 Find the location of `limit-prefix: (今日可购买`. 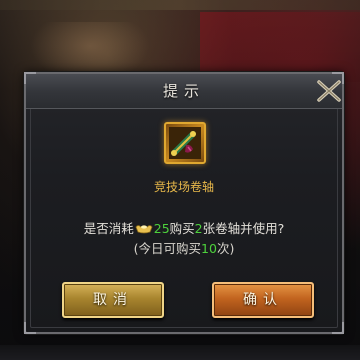

limit-prefix: (今日可购买 is located at coordinates (167, 248).